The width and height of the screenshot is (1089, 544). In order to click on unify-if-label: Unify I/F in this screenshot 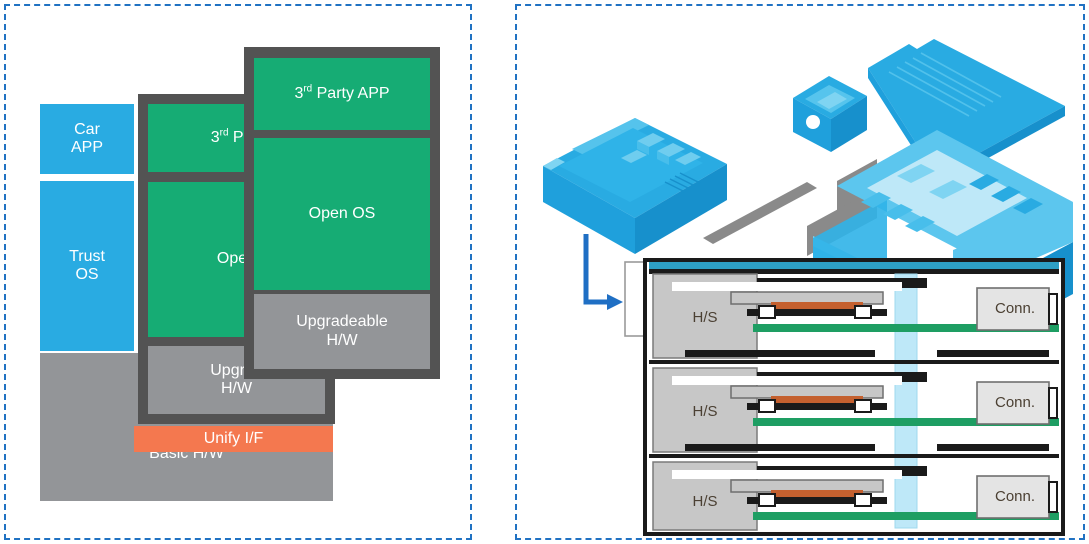, I will do `click(233, 438)`.